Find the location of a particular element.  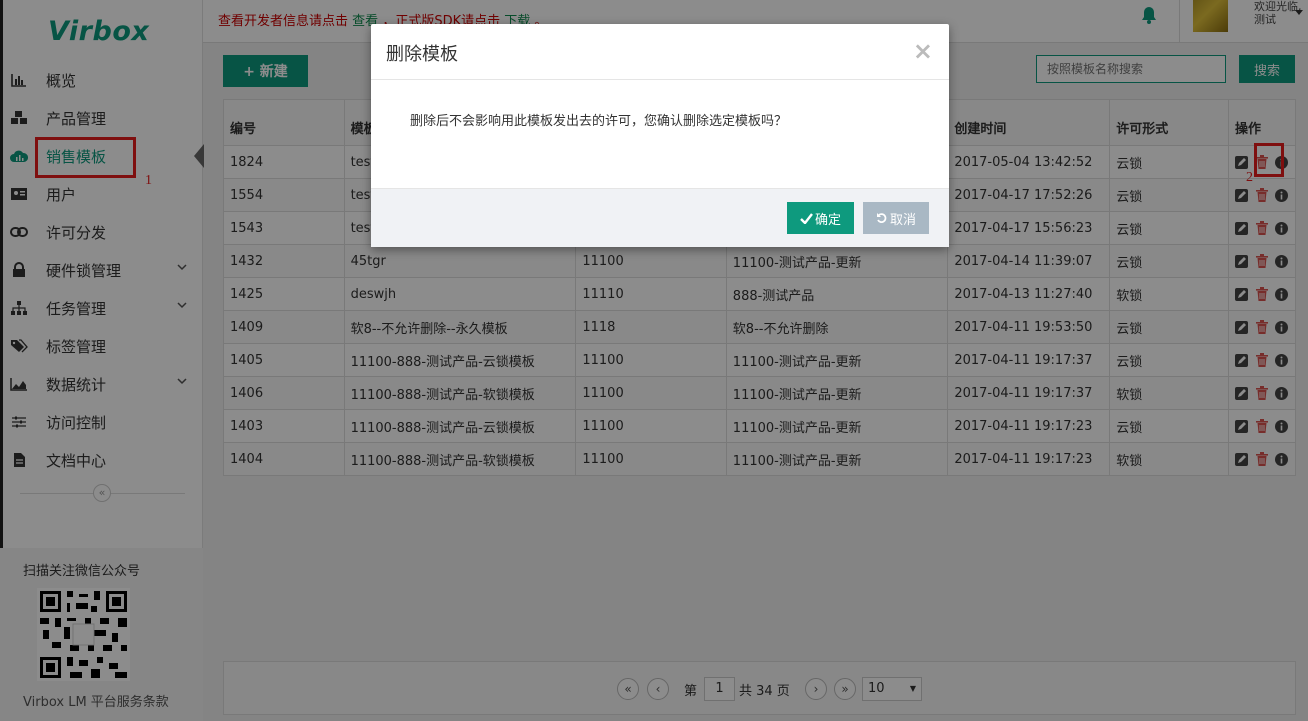

confirm-button: 确定 is located at coordinates (820, 218).